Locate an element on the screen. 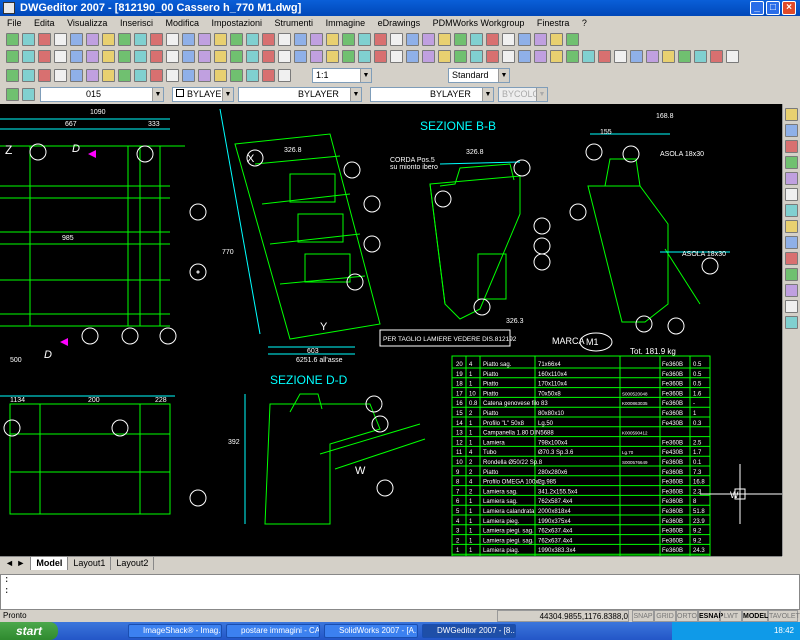 This screenshot has width=800, height=640. menu-immagine: Immagine is located at coordinates (346, 23).